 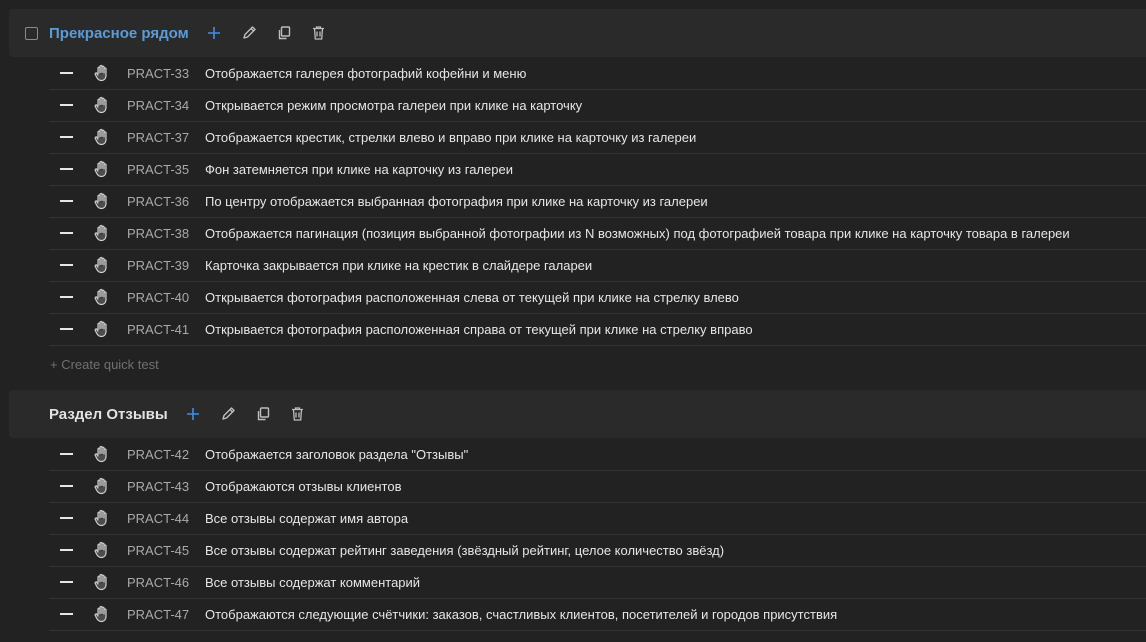 What do you see at coordinates (158, 486) in the screenshot?
I see `case-id: PRACT-43` at bounding box center [158, 486].